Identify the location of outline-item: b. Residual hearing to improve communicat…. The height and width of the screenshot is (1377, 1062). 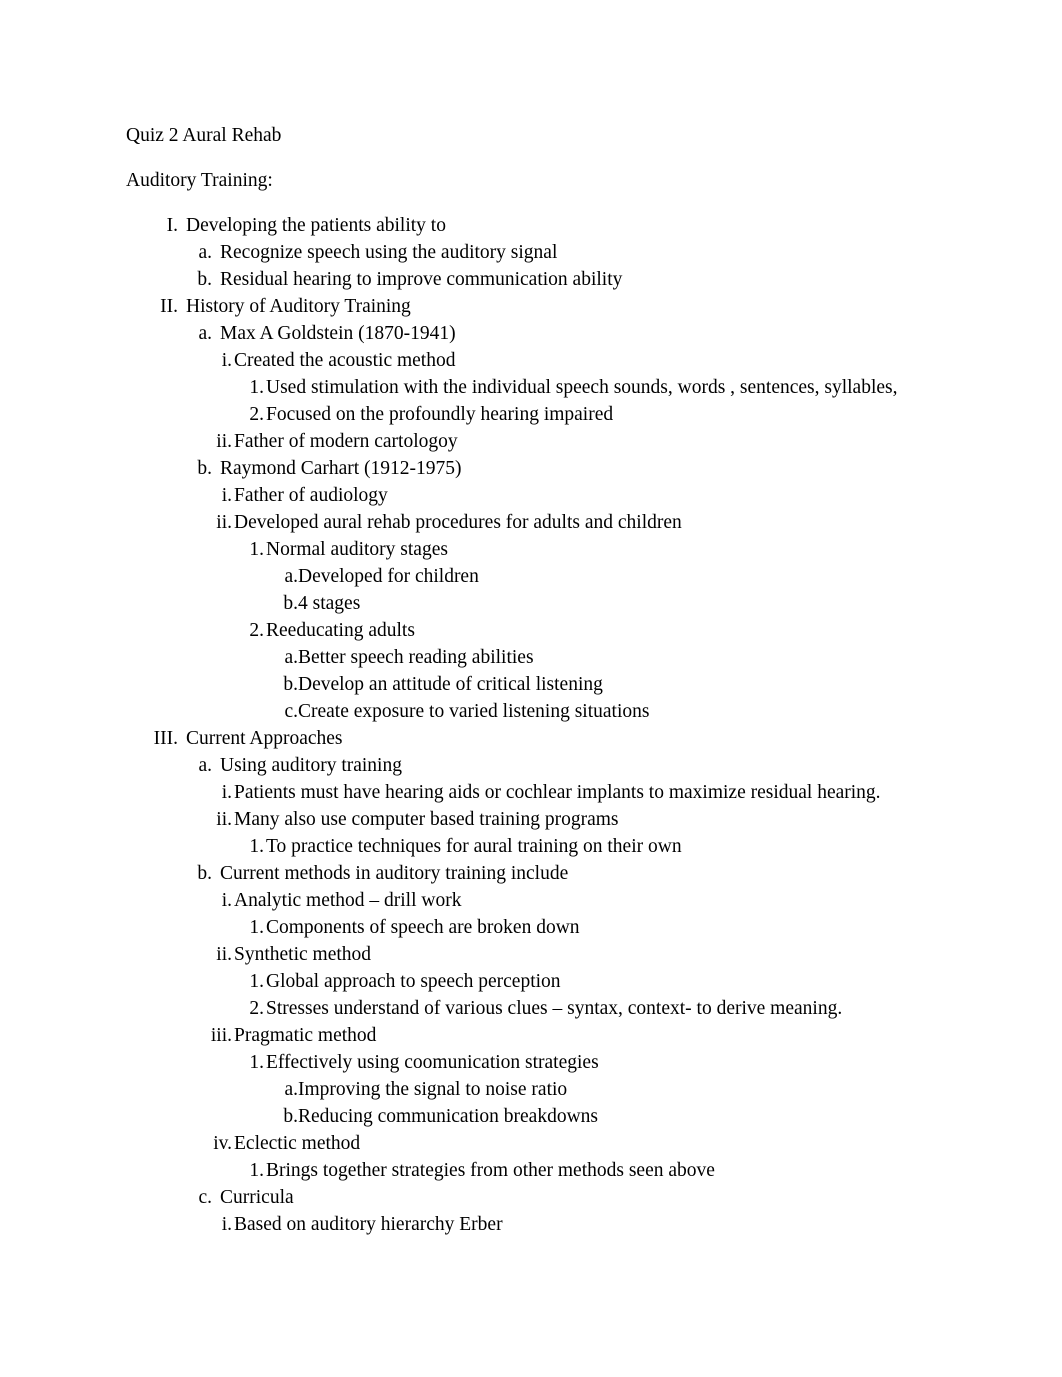
(536, 279).